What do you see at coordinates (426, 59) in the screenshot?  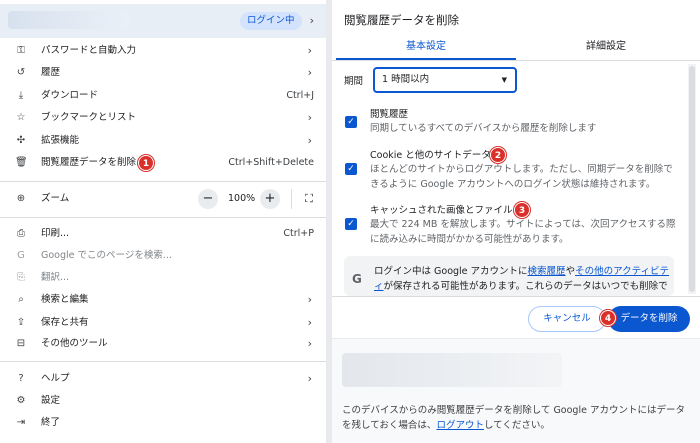 I see `active-tab-indicator` at bounding box center [426, 59].